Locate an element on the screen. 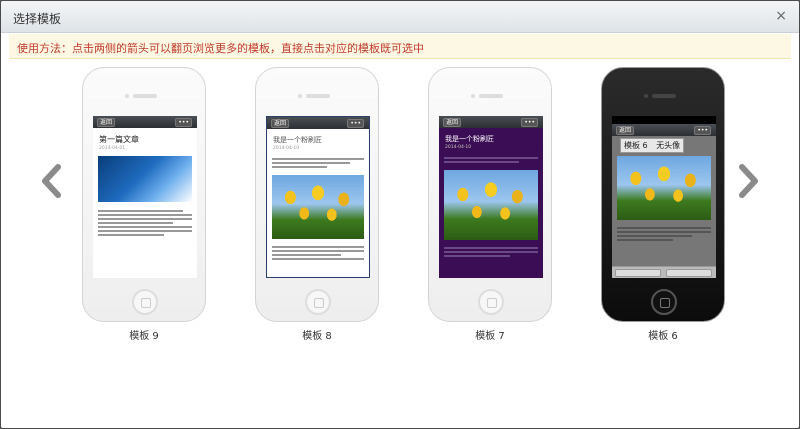 The height and width of the screenshot is (429, 800). close-icon: × is located at coordinates (781, 16).